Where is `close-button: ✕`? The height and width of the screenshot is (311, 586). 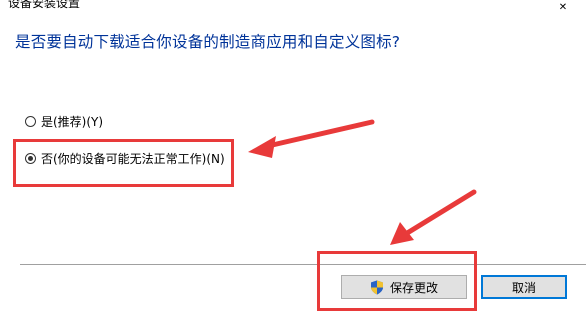 close-button: ✕ is located at coordinates (563, 7).